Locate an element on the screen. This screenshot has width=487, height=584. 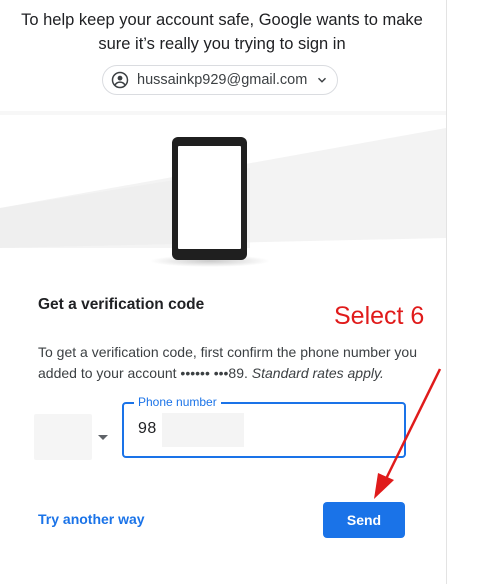
description-note: Standard rates apply. is located at coordinates (317, 373).